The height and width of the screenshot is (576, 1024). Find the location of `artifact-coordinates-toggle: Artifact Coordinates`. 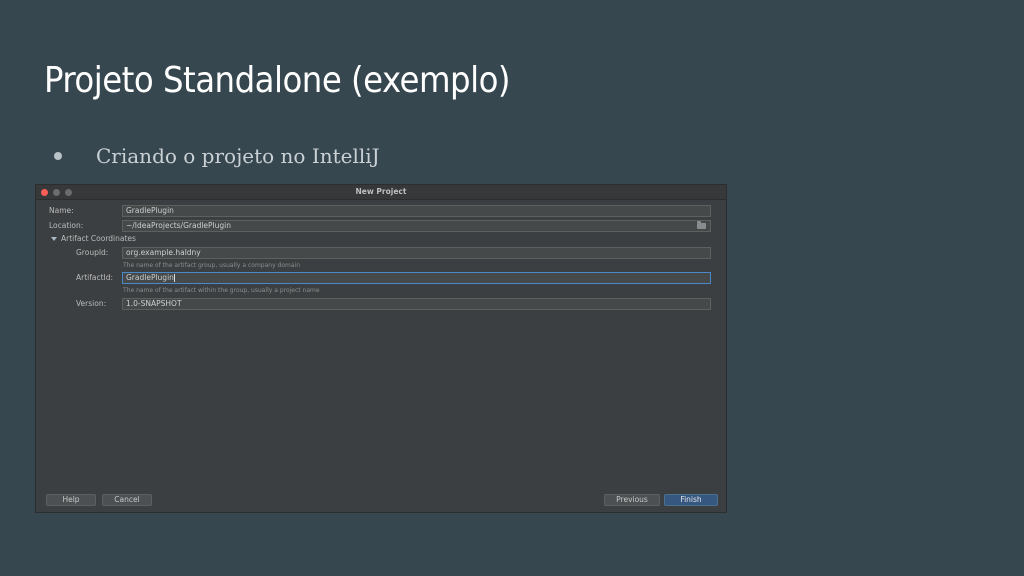

artifact-coordinates-toggle: Artifact Coordinates is located at coordinates (98, 239).